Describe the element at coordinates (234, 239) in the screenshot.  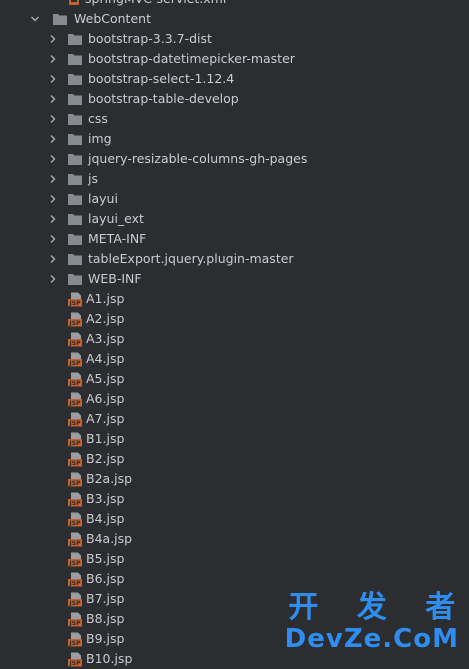
I see `tree-item-folder: META-INF` at that location.